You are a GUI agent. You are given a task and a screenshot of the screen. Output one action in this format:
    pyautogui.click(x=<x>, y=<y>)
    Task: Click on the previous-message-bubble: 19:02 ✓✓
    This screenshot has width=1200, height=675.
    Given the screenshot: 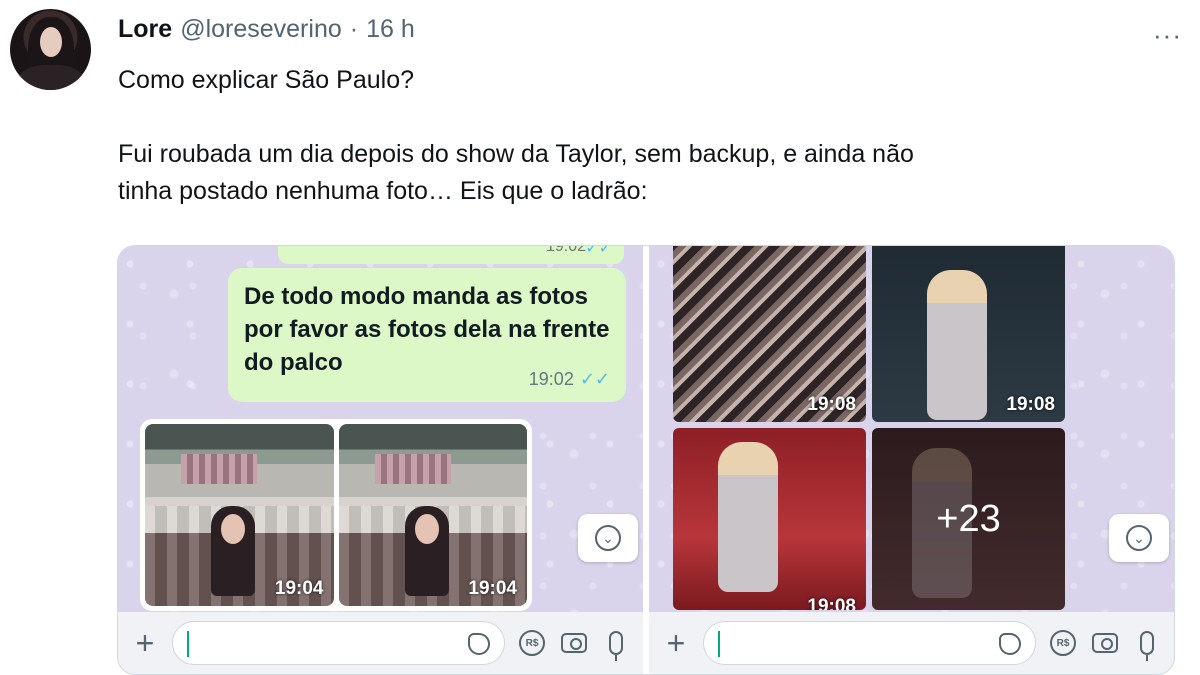 What is the action you would take?
    pyautogui.click(x=451, y=255)
    